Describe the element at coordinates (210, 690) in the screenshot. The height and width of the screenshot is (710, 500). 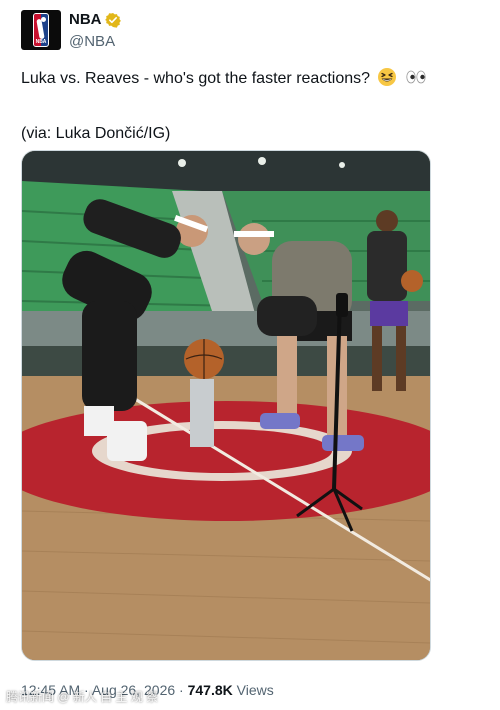
I see `views-count: 747.8K` at that location.